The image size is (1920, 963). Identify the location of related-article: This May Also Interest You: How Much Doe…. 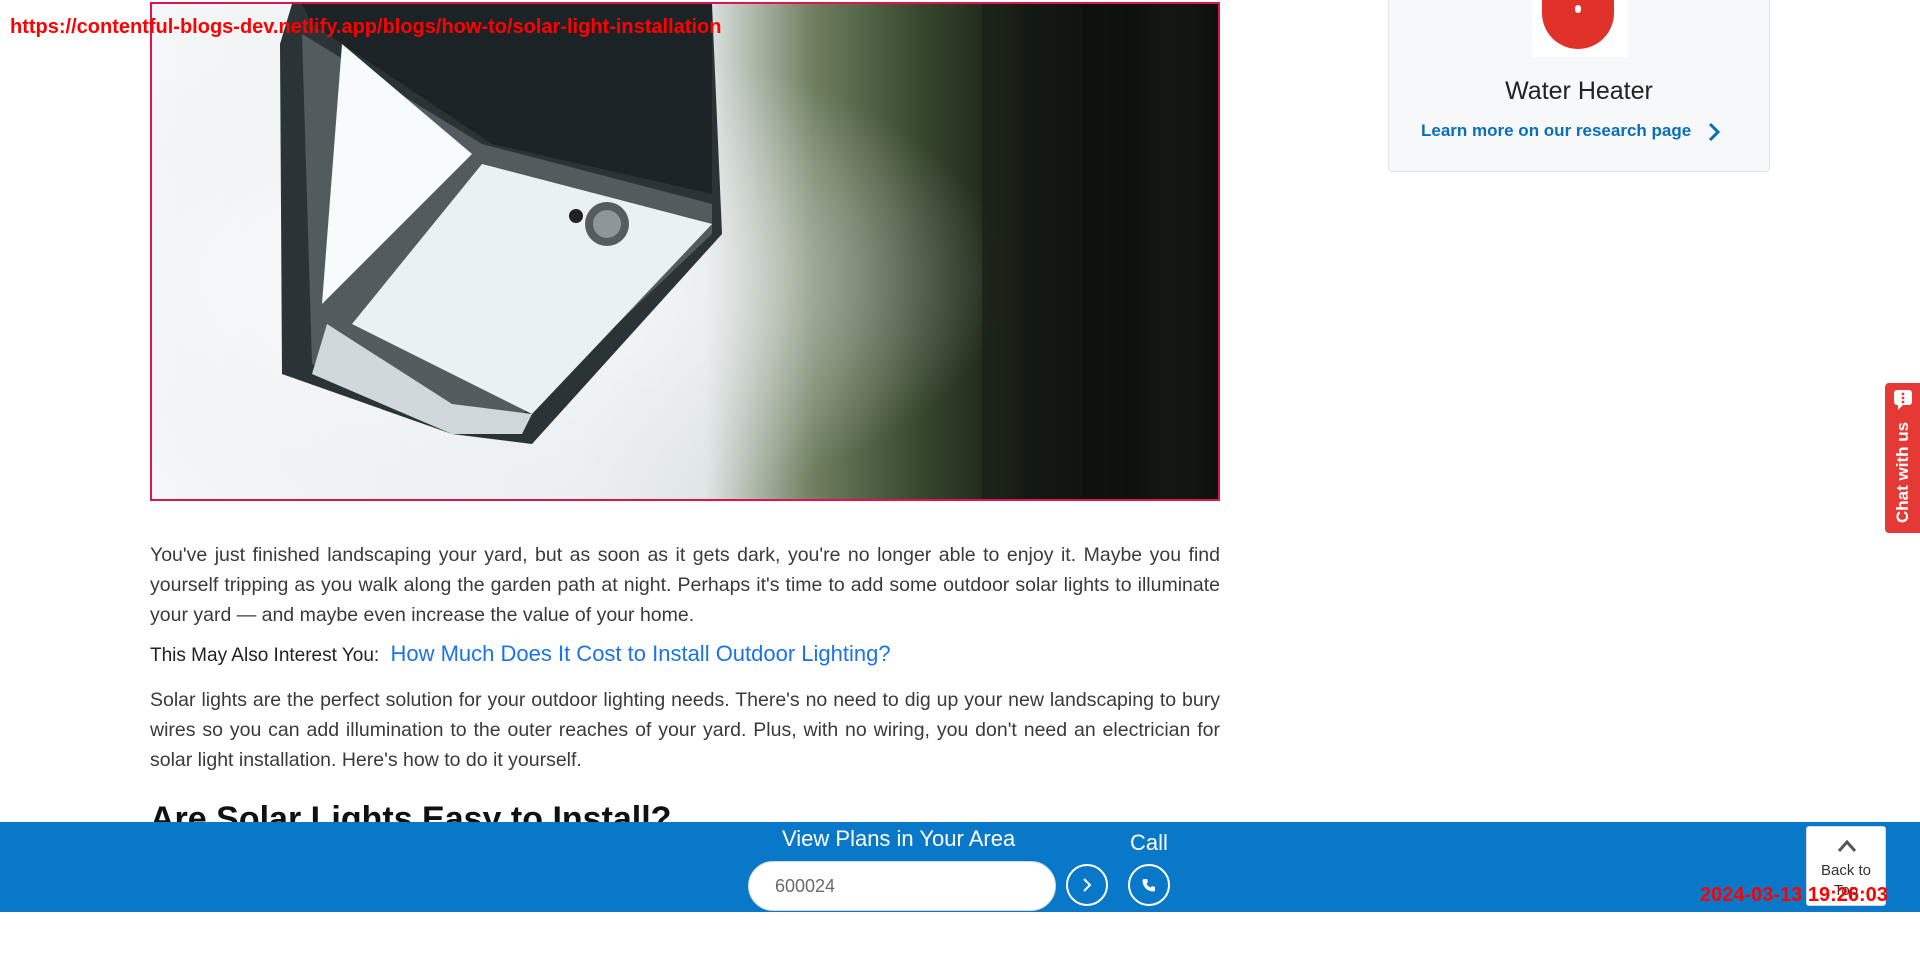
(520, 654).